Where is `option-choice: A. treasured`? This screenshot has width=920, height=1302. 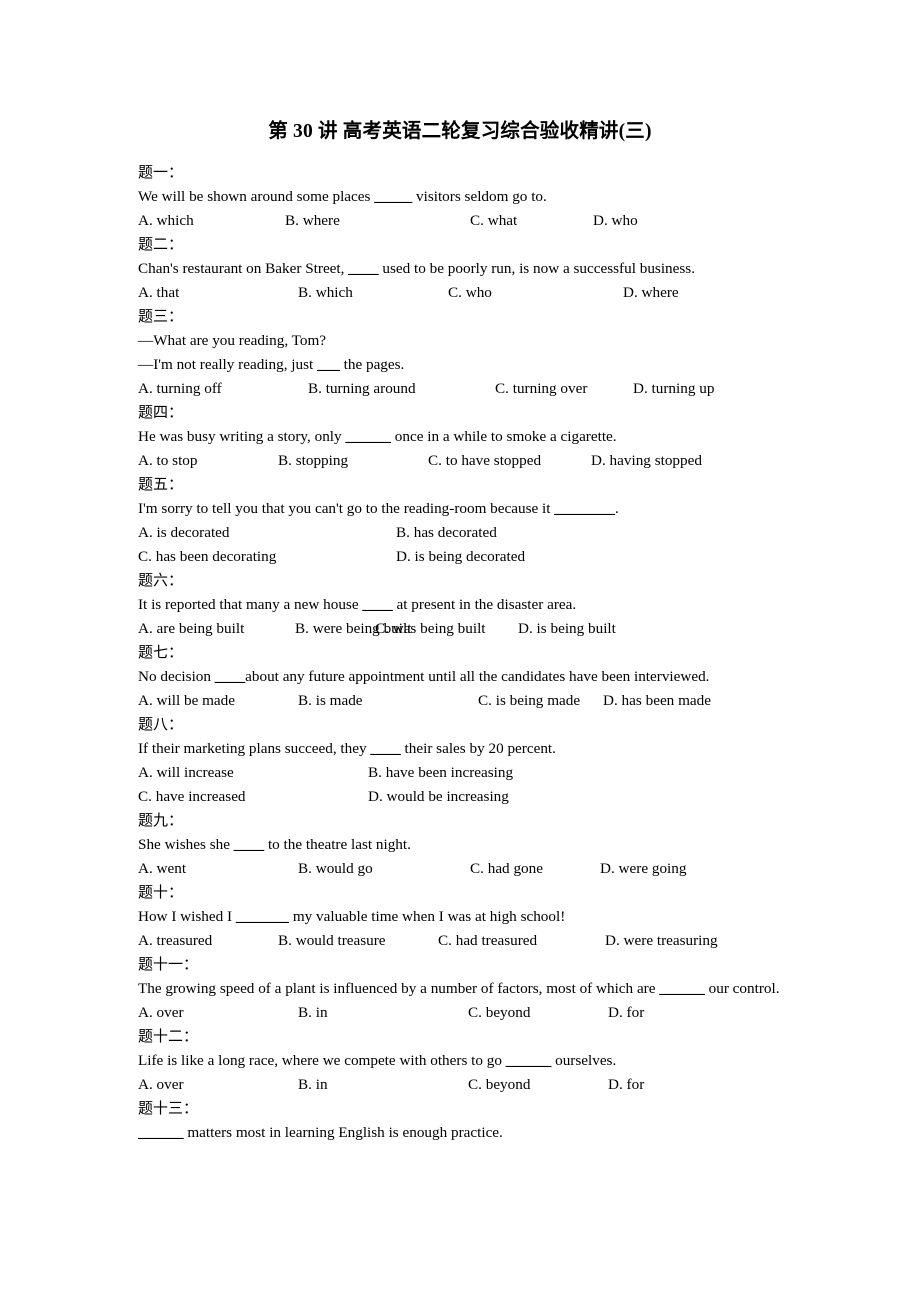
option-choice: A. treasured is located at coordinates (175, 941).